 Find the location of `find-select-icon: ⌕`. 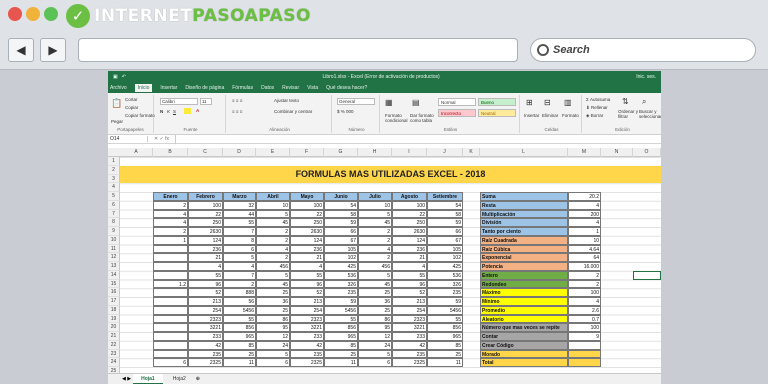

find-select-icon: ⌕ is located at coordinates (644, 102).